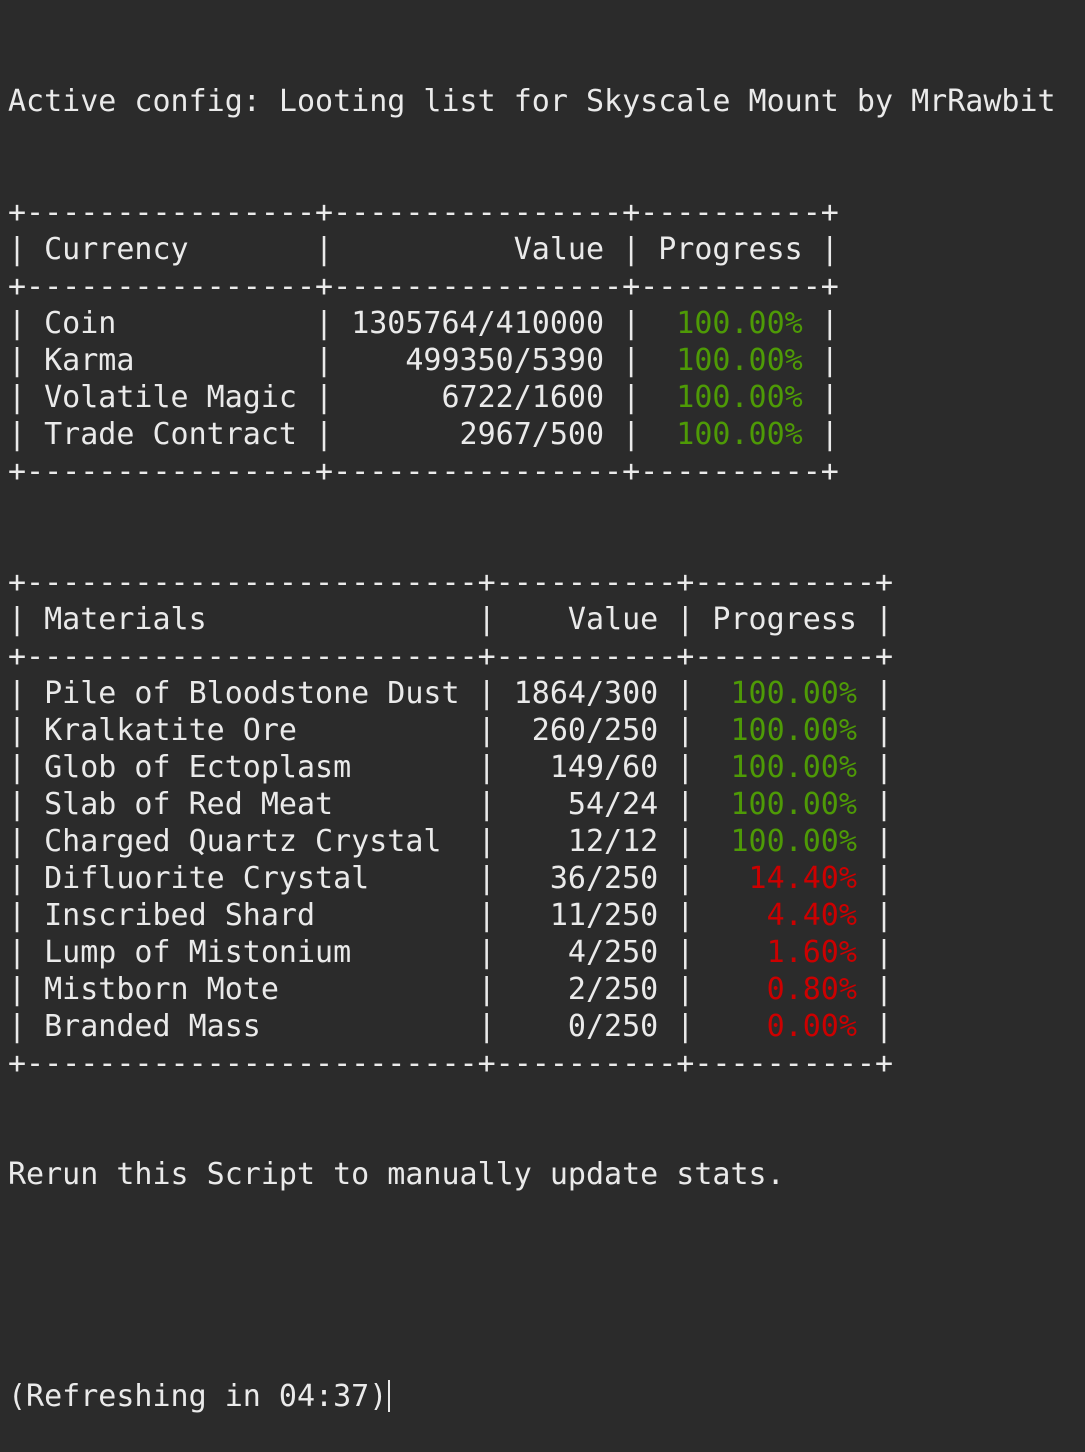 This screenshot has height=1452, width=1085. I want to click on materials-row-value: 260/250, so click(586, 730).